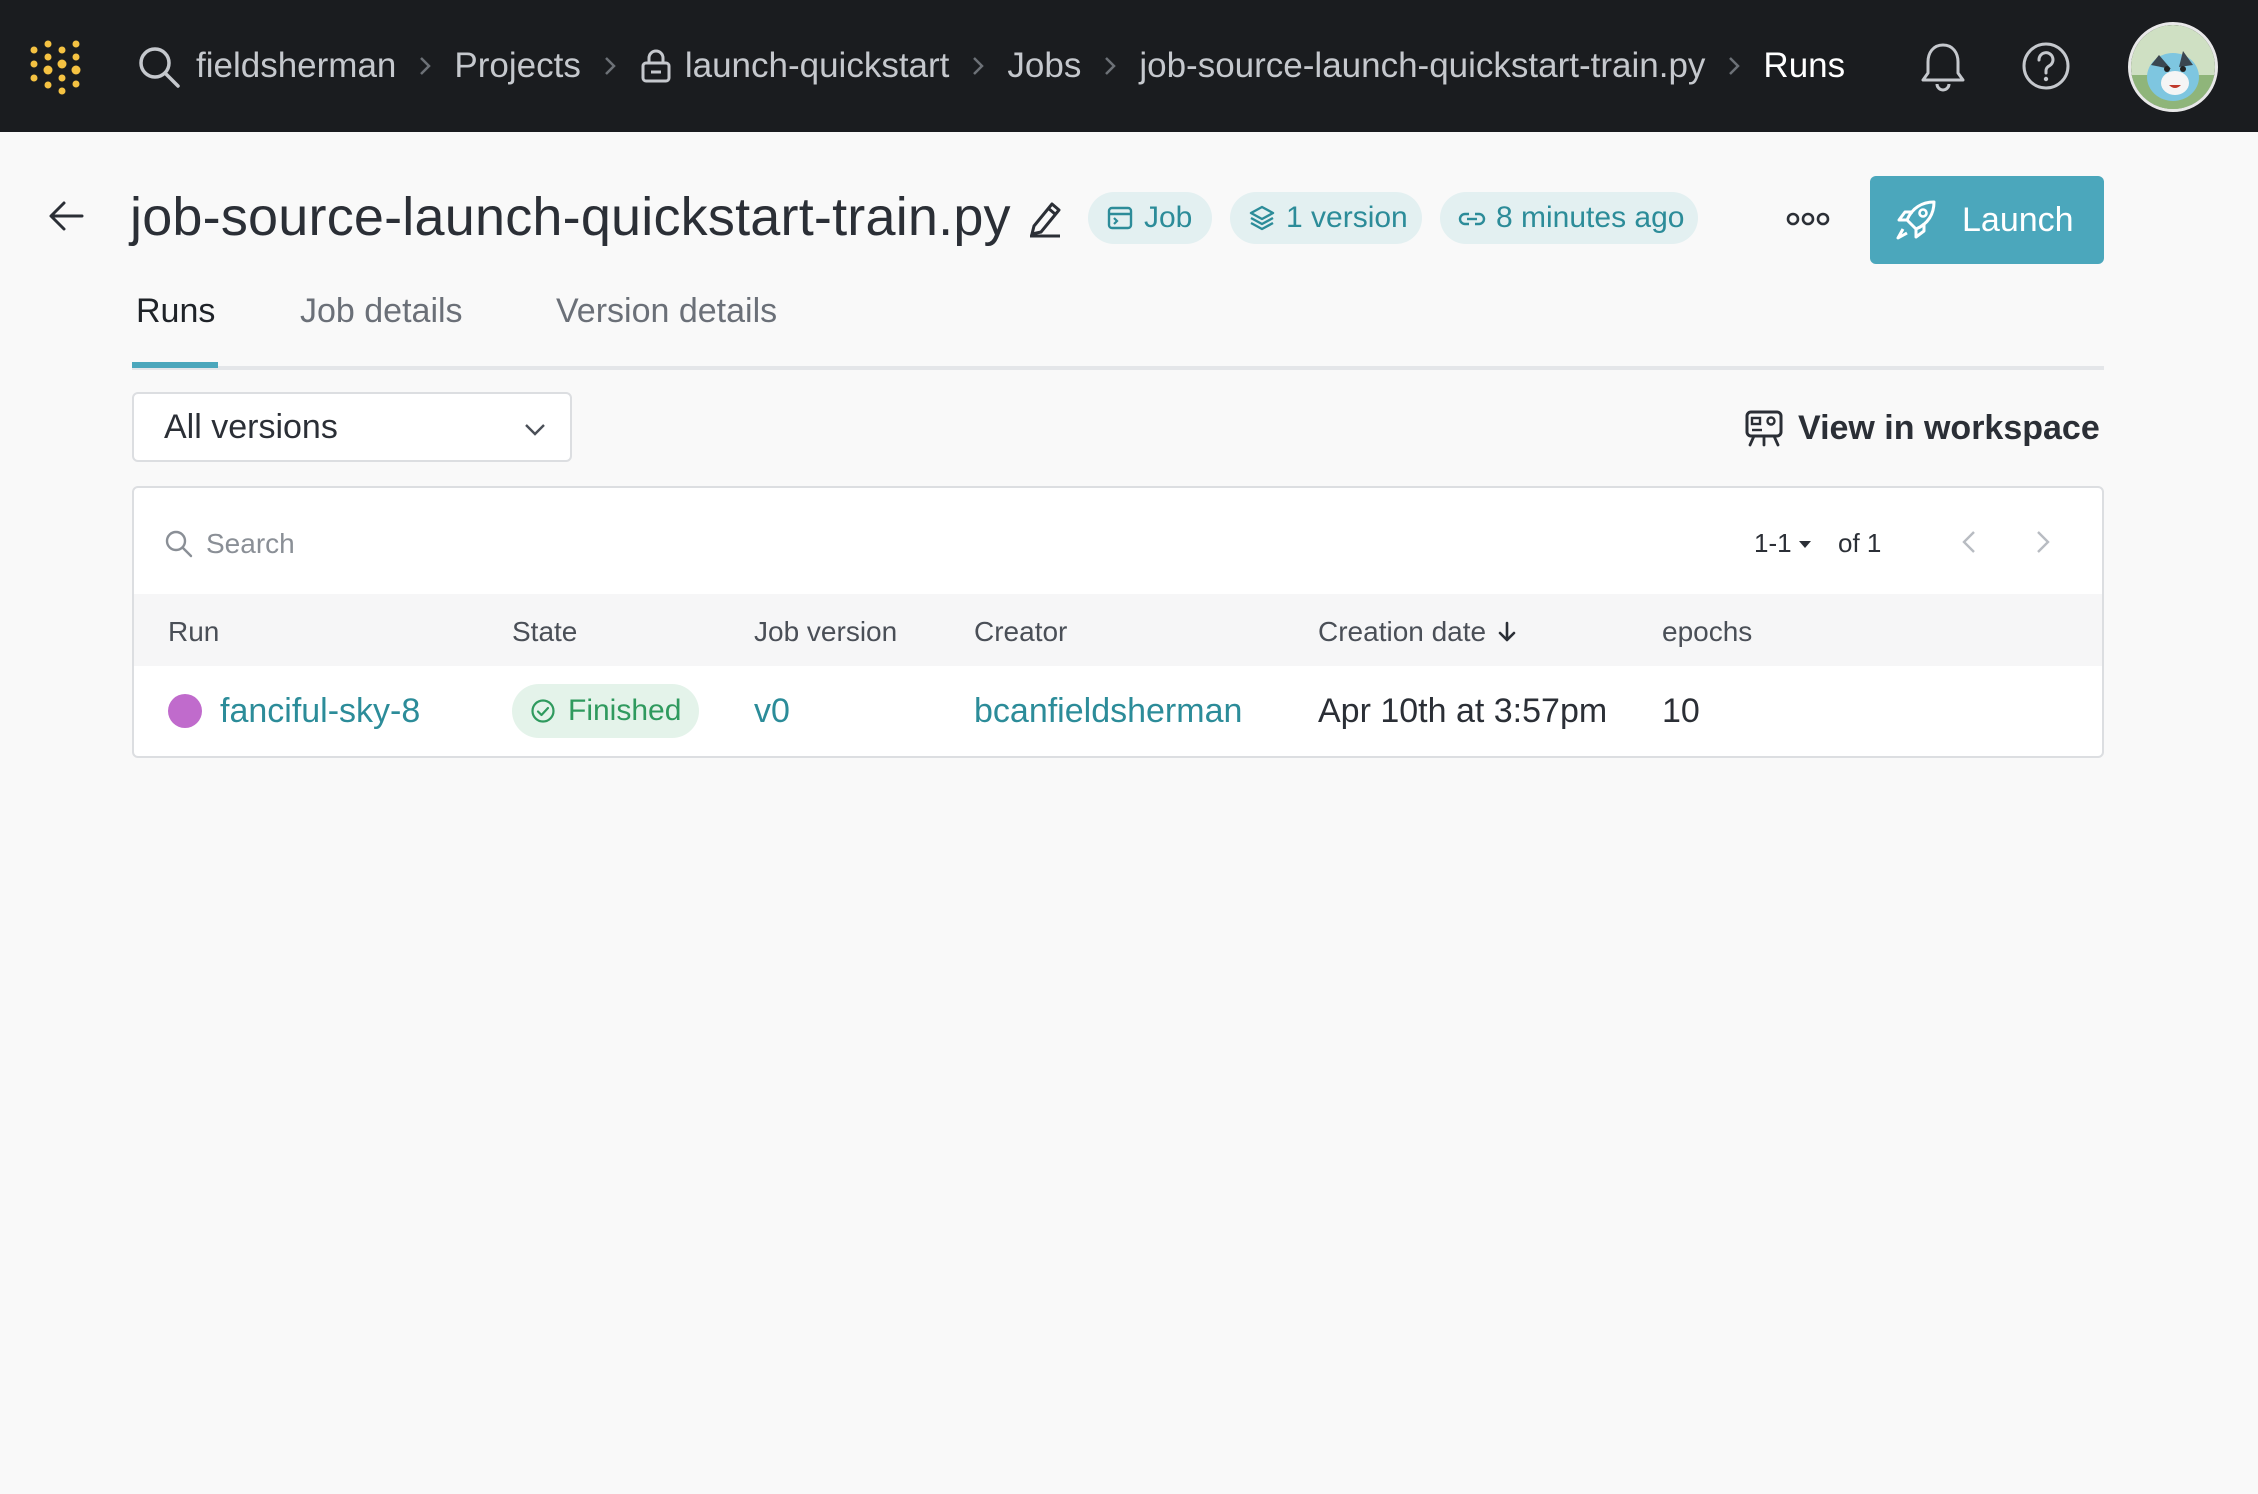 The width and height of the screenshot is (2258, 1494). Describe the element at coordinates (1168, 217) in the screenshot. I see `job-type-label: Job` at that location.